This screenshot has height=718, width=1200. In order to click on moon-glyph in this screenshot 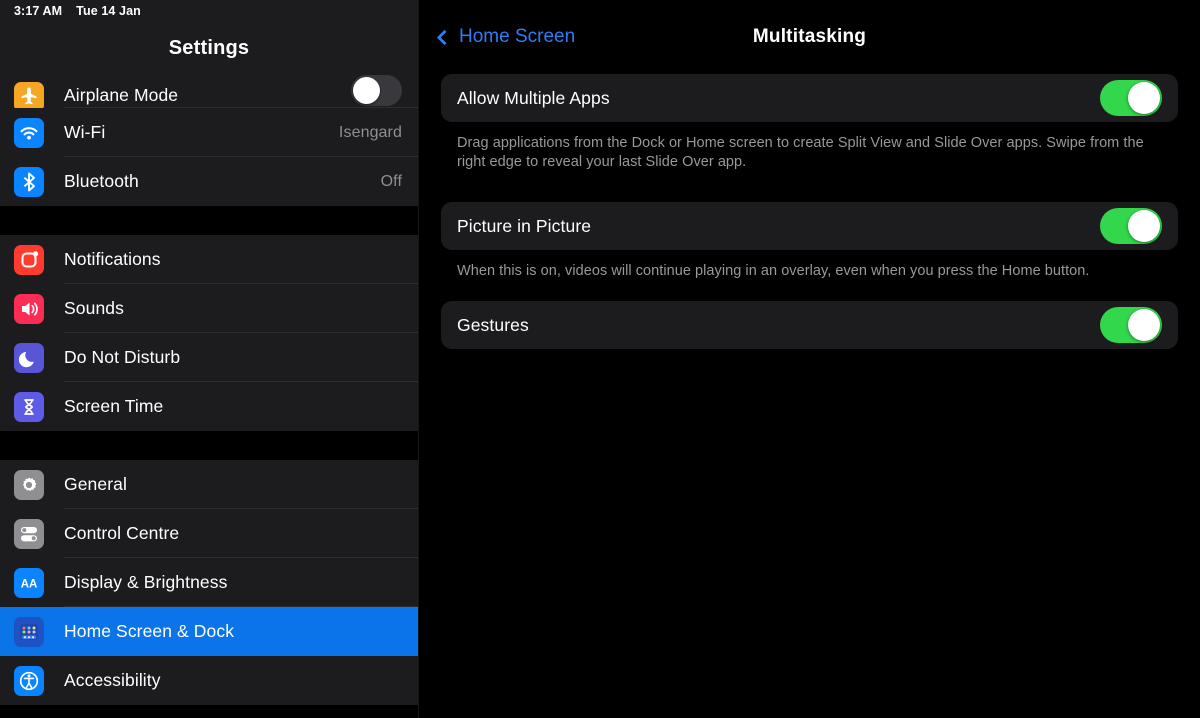, I will do `click(26, 359)`.